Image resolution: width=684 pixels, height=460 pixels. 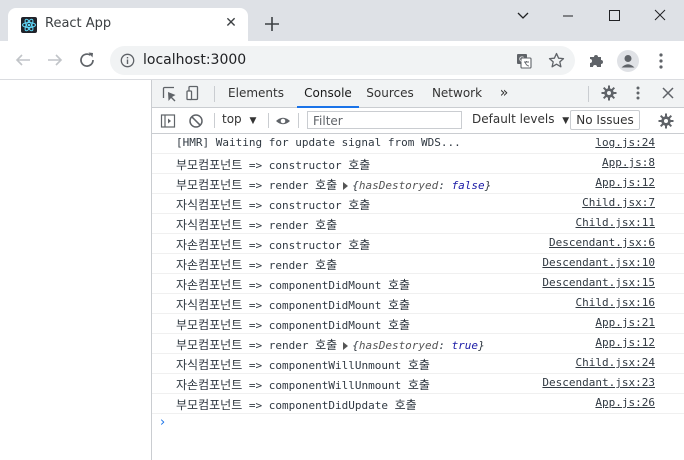 I want to click on close-devtools-icon, so click(x=668, y=93).